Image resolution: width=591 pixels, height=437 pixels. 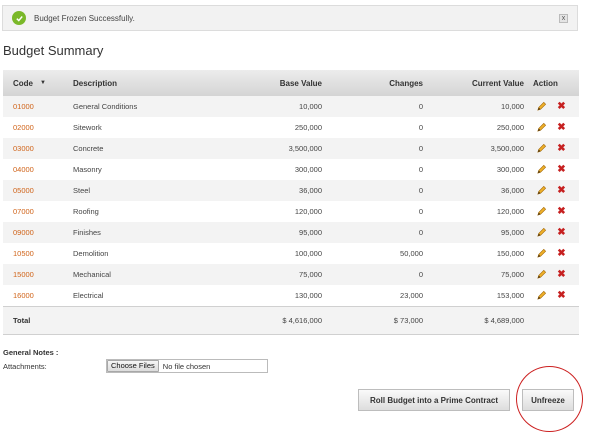 What do you see at coordinates (43, 83) in the screenshot?
I see `sort-down-icon: ▼` at bounding box center [43, 83].